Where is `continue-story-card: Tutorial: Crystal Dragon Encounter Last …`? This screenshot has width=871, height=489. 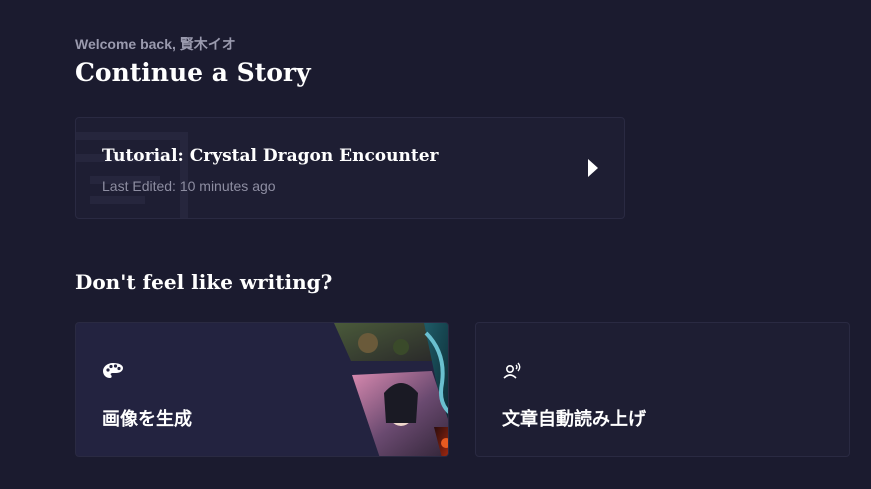
continue-story-card: Tutorial: Crystal Dragon Encounter Last … is located at coordinates (350, 168).